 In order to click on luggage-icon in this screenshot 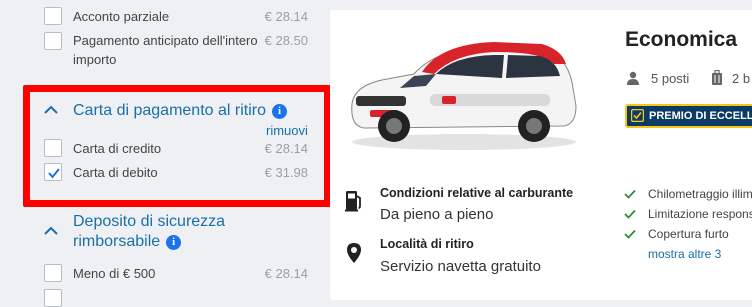, I will do `click(717, 77)`.